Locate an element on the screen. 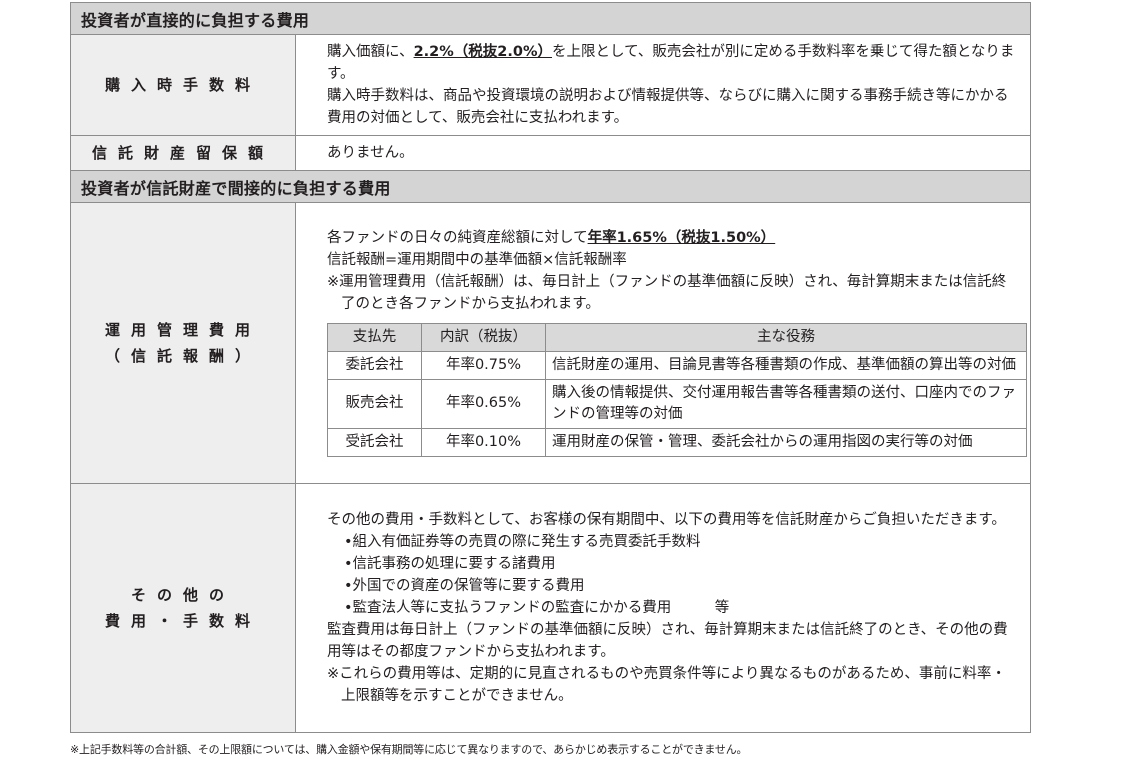 The image size is (1130, 759). label-trust-reserve: 信託財産留保額 is located at coordinates (183, 153).